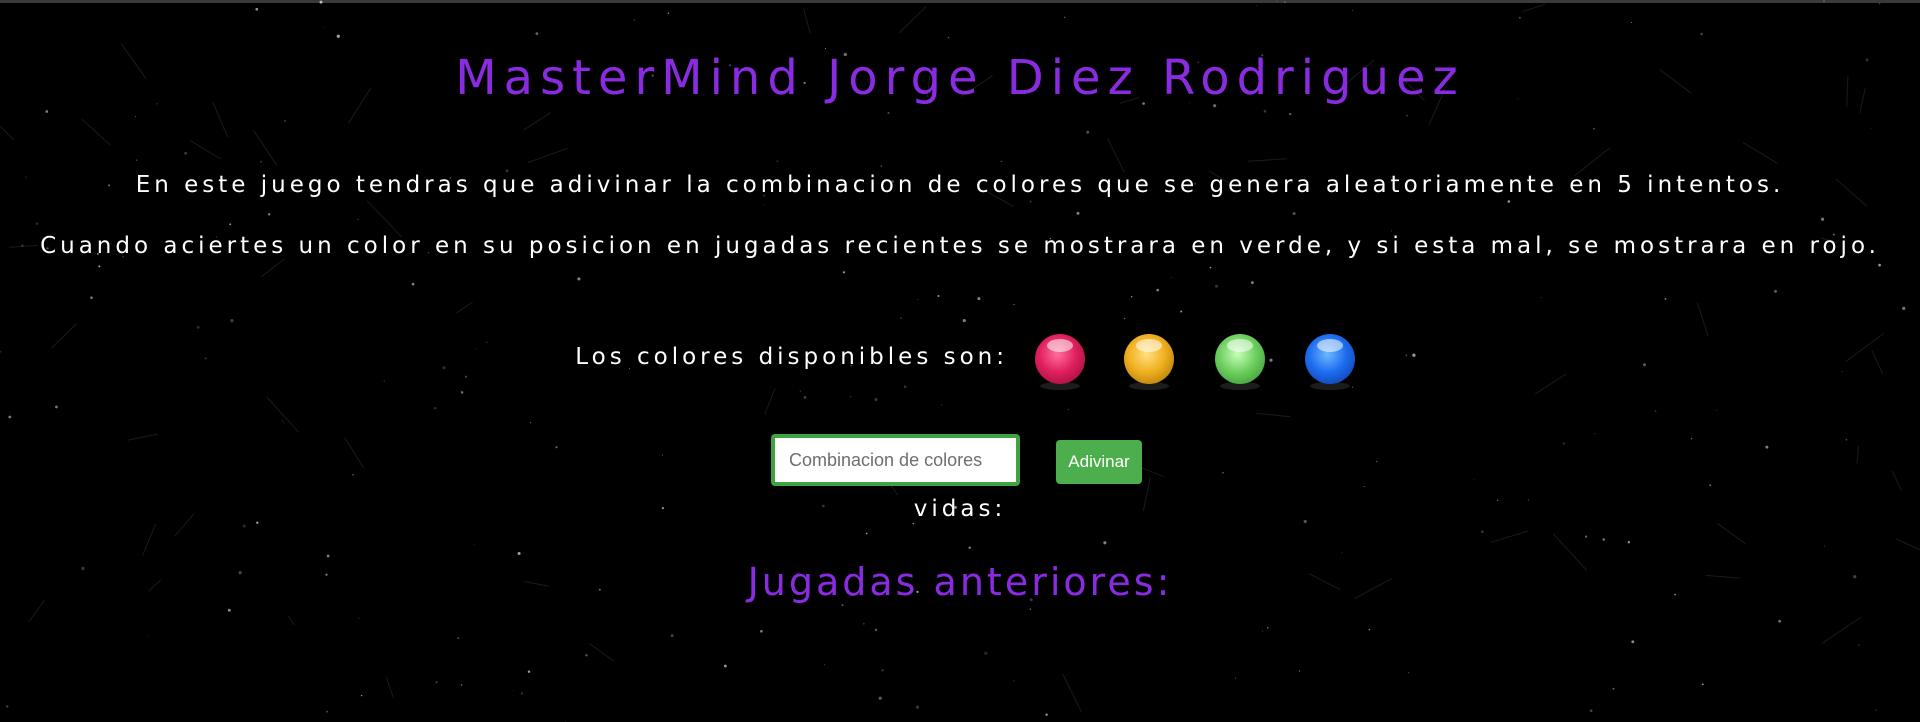  What do you see at coordinates (1240, 359) in the screenshot?
I see `green-ball-icon` at bounding box center [1240, 359].